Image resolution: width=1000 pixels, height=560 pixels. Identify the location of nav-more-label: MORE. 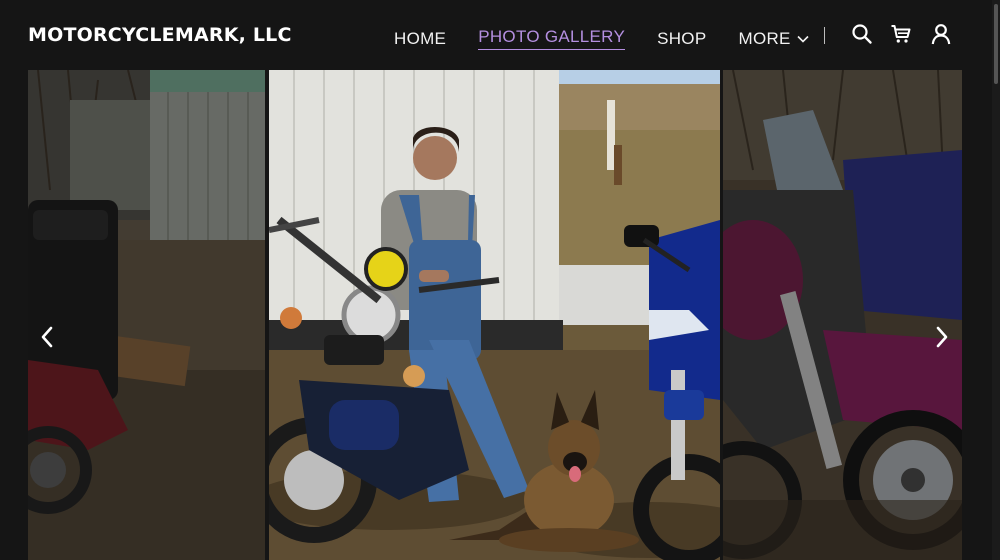
(764, 38).